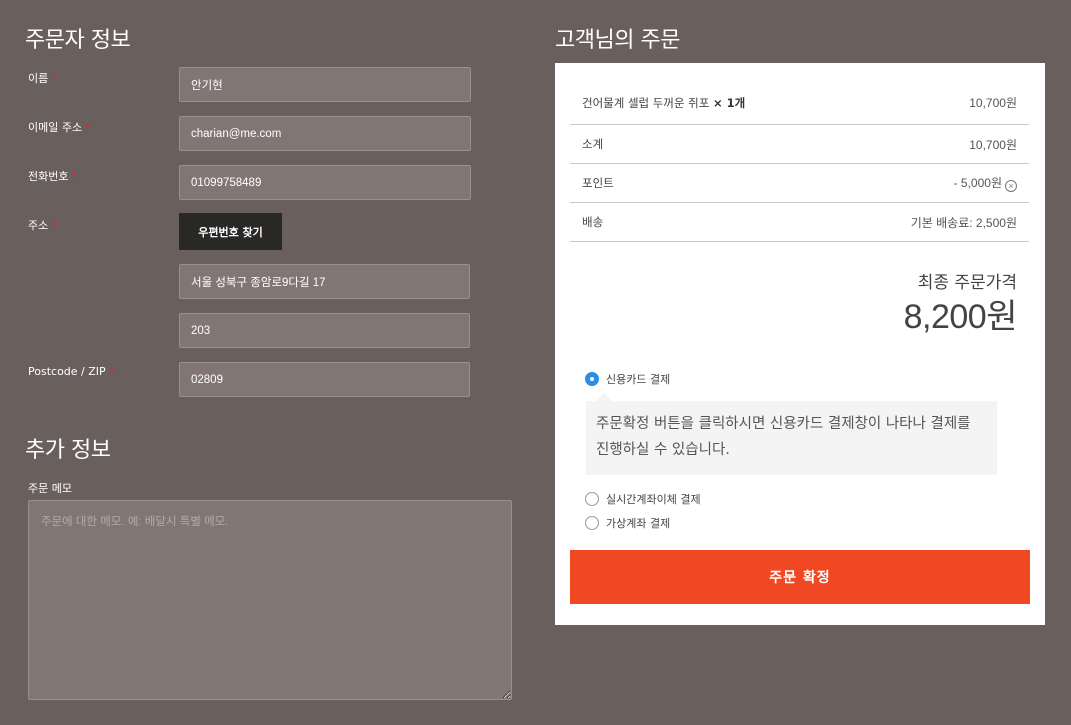  Describe the element at coordinates (729, 102) in the screenshot. I see `item-quantity: × 1개` at that location.